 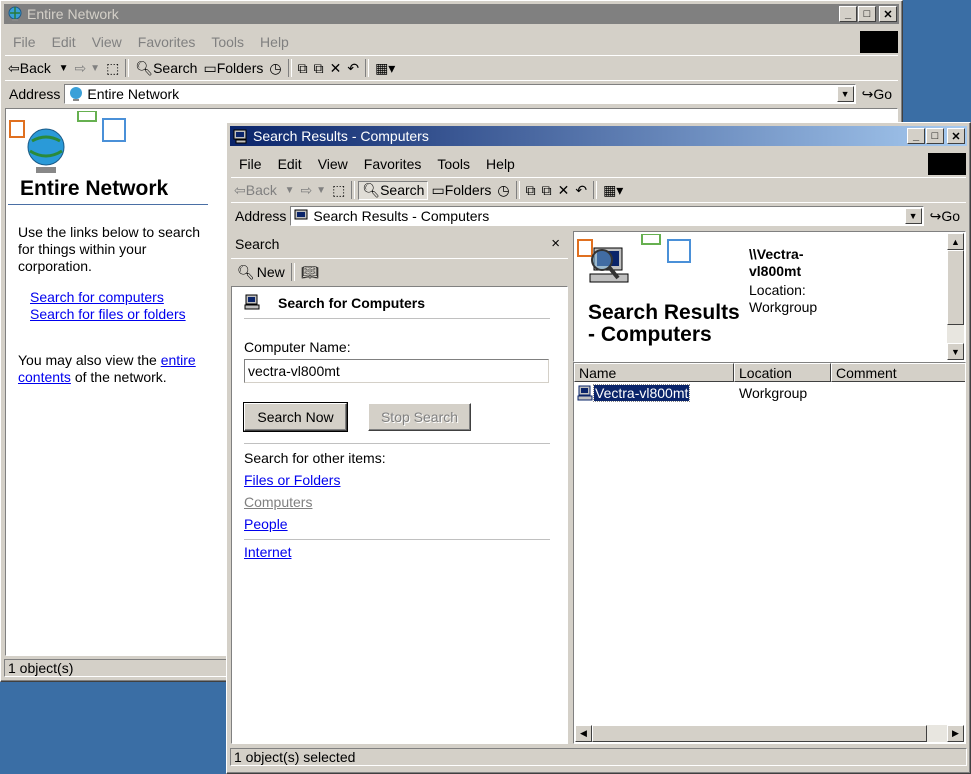 I want to click on delete-icon: ✕, so click(x=563, y=189).